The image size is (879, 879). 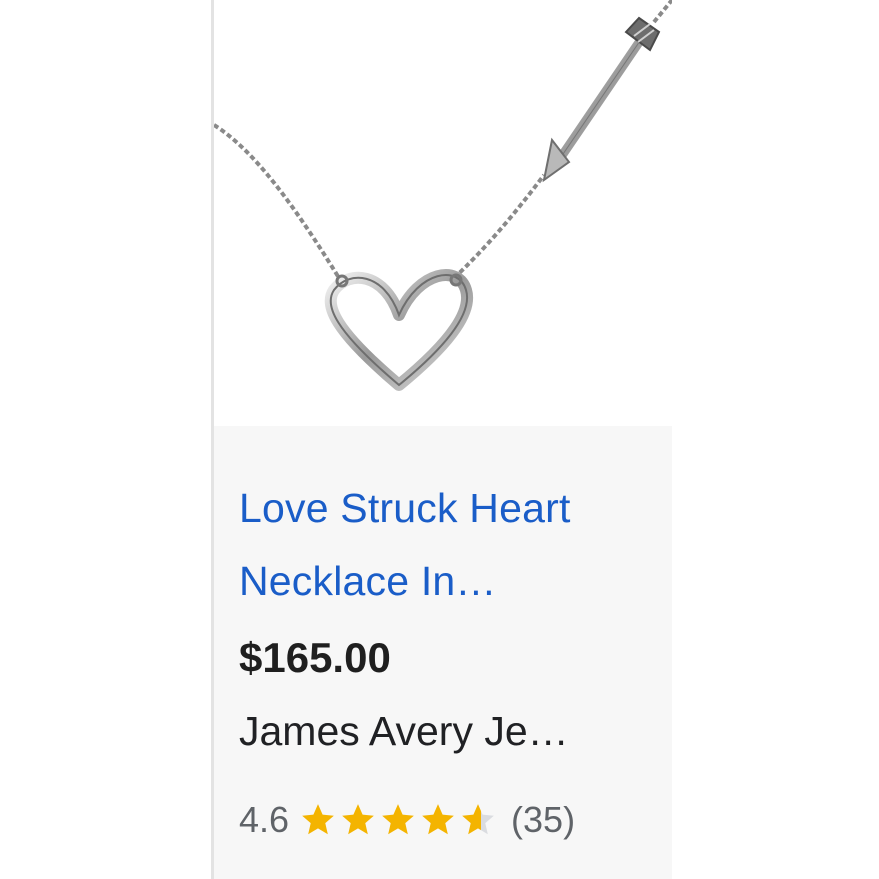 What do you see at coordinates (264, 819) in the screenshot?
I see `rating-value: 4.6` at bounding box center [264, 819].